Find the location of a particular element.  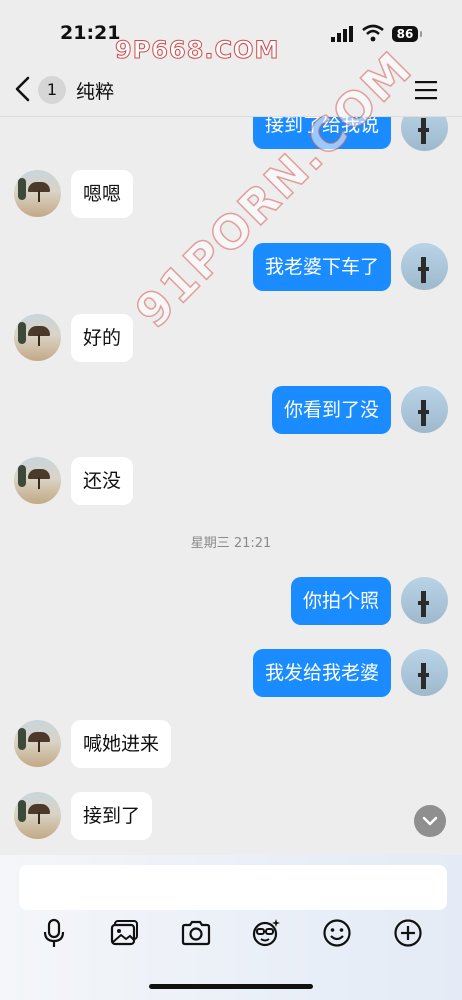

chat-header: 1 纯粹 is located at coordinates (231, 88).